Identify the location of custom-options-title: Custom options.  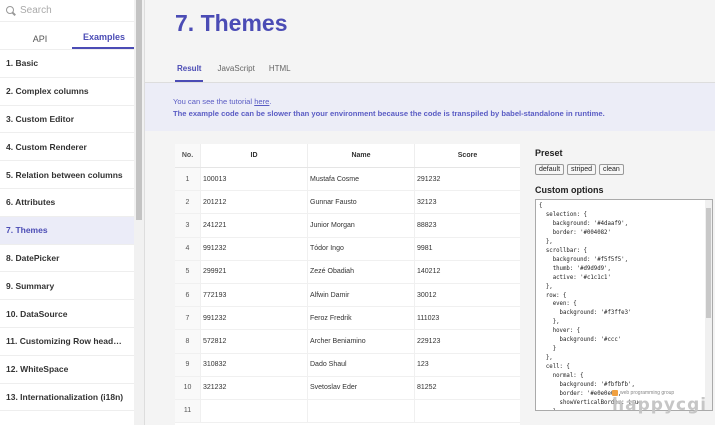
(569, 190).